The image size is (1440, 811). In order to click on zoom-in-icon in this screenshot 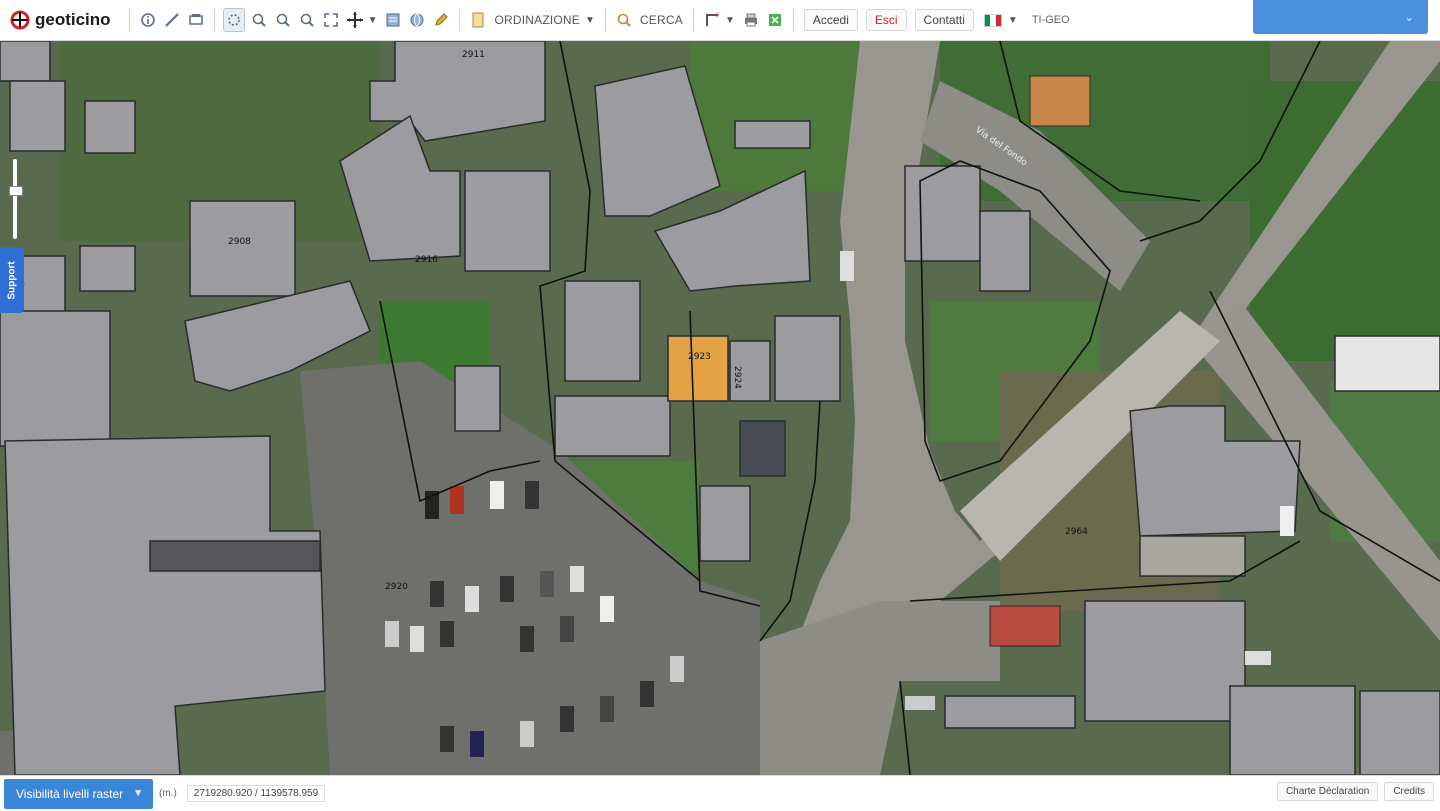, I will do `click(259, 20)`.